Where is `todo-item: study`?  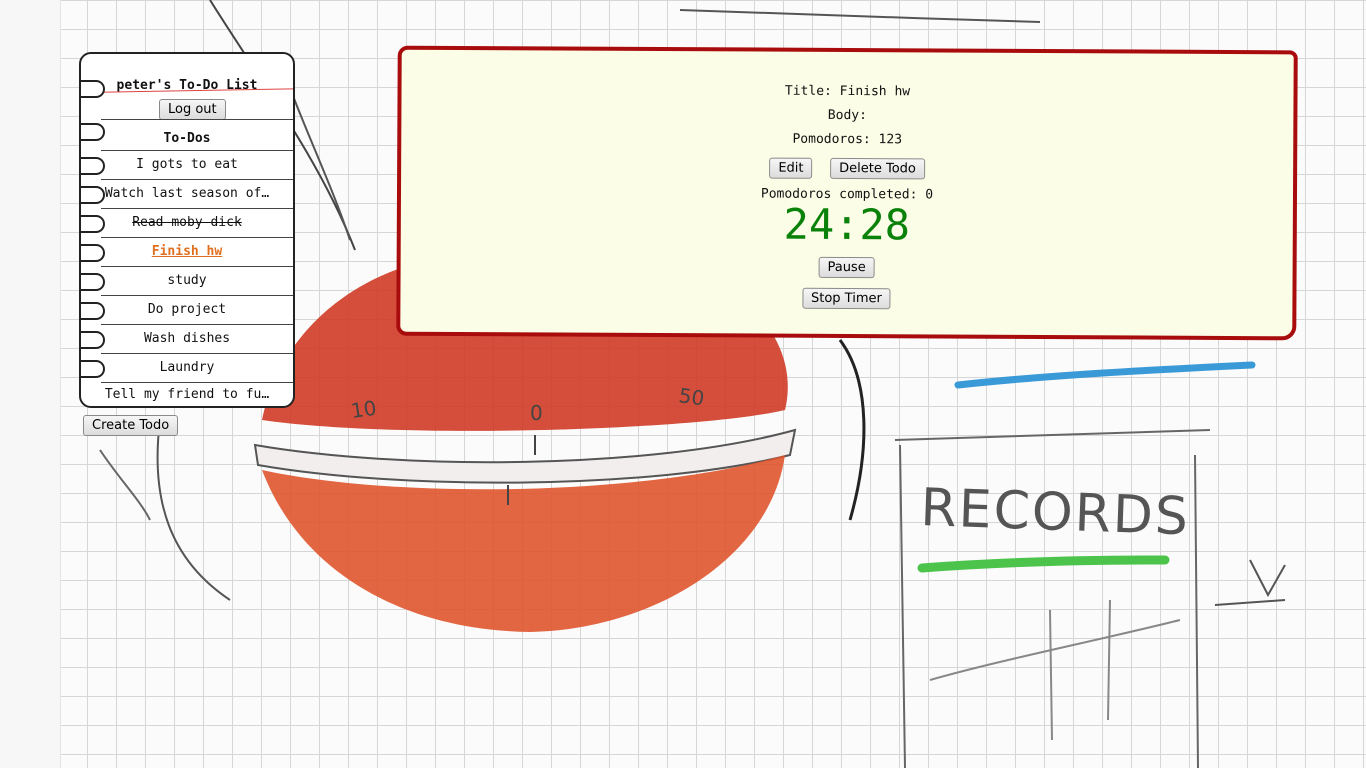
todo-item: study is located at coordinates (187, 280).